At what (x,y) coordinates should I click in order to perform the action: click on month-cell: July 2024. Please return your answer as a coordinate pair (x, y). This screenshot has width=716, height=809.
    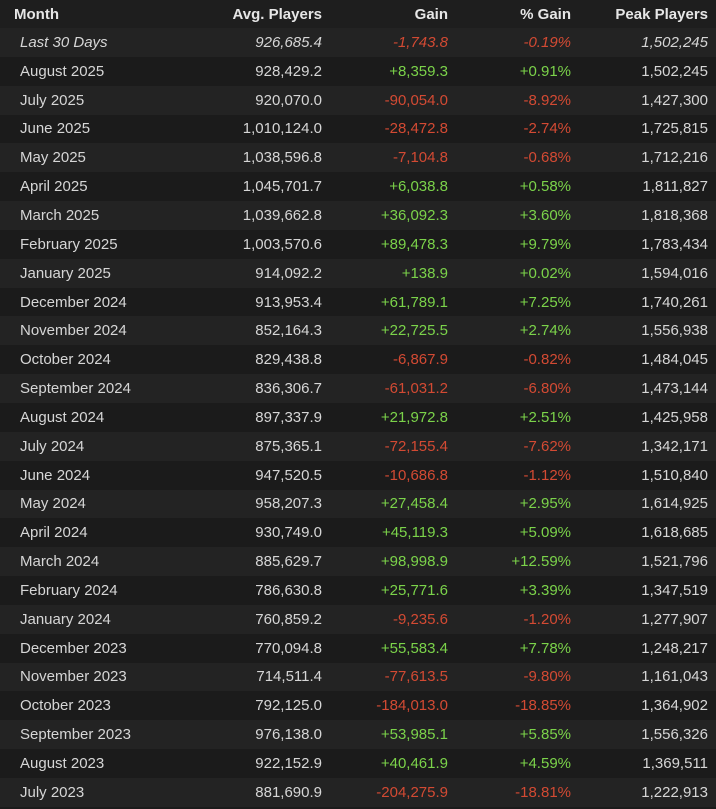
    Looking at the image, I should click on (52, 446).